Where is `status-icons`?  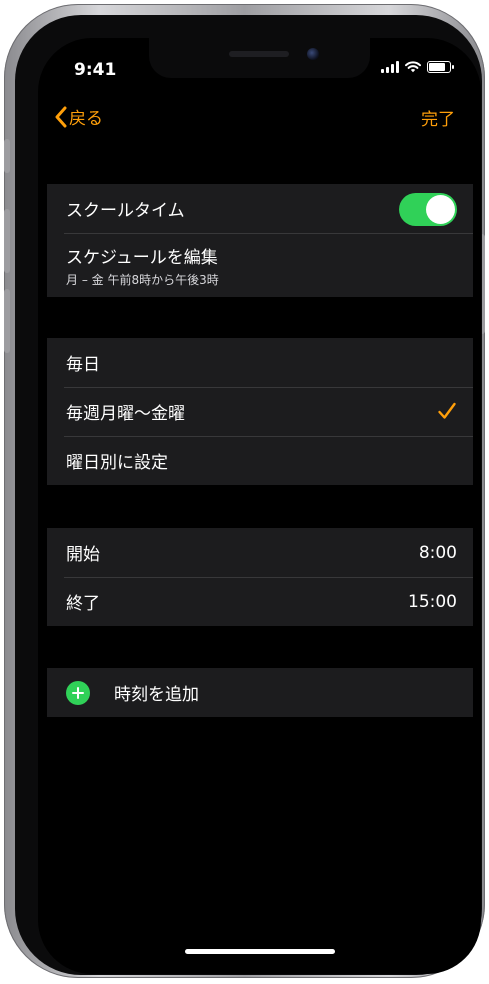 status-icons is located at coordinates (417, 67).